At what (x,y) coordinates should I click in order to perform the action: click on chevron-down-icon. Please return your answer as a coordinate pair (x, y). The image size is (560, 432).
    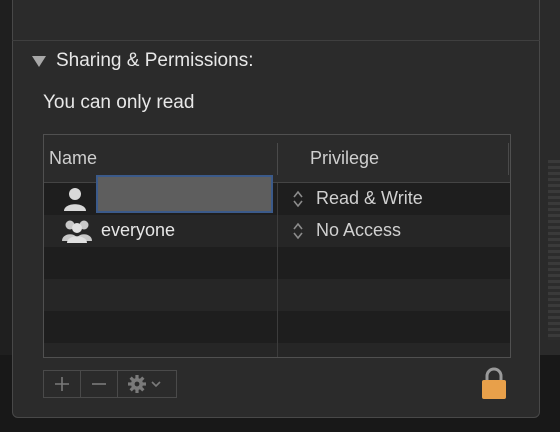
    Looking at the image, I should click on (156, 384).